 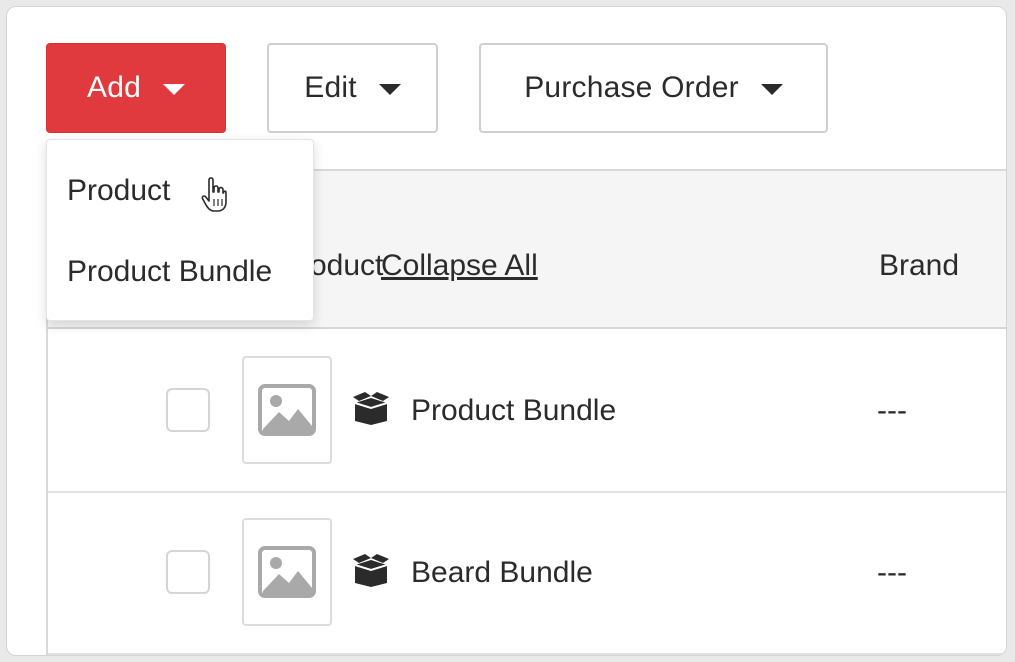 What do you see at coordinates (214, 194) in the screenshot?
I see `hand-pointer-icon` at bounding box center [214, 194].